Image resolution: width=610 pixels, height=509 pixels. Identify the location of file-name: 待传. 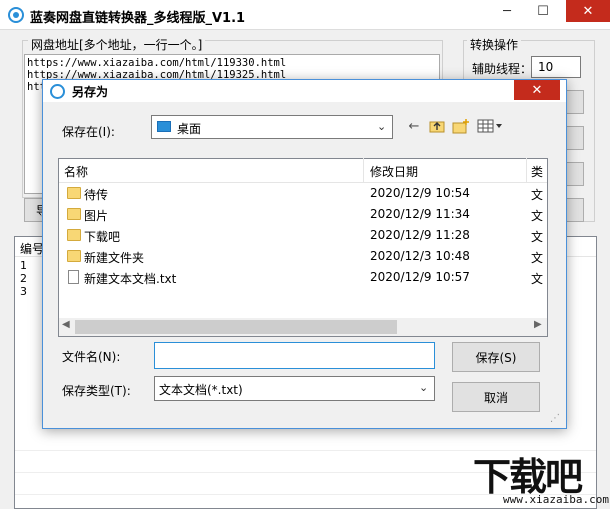
(96, 195).